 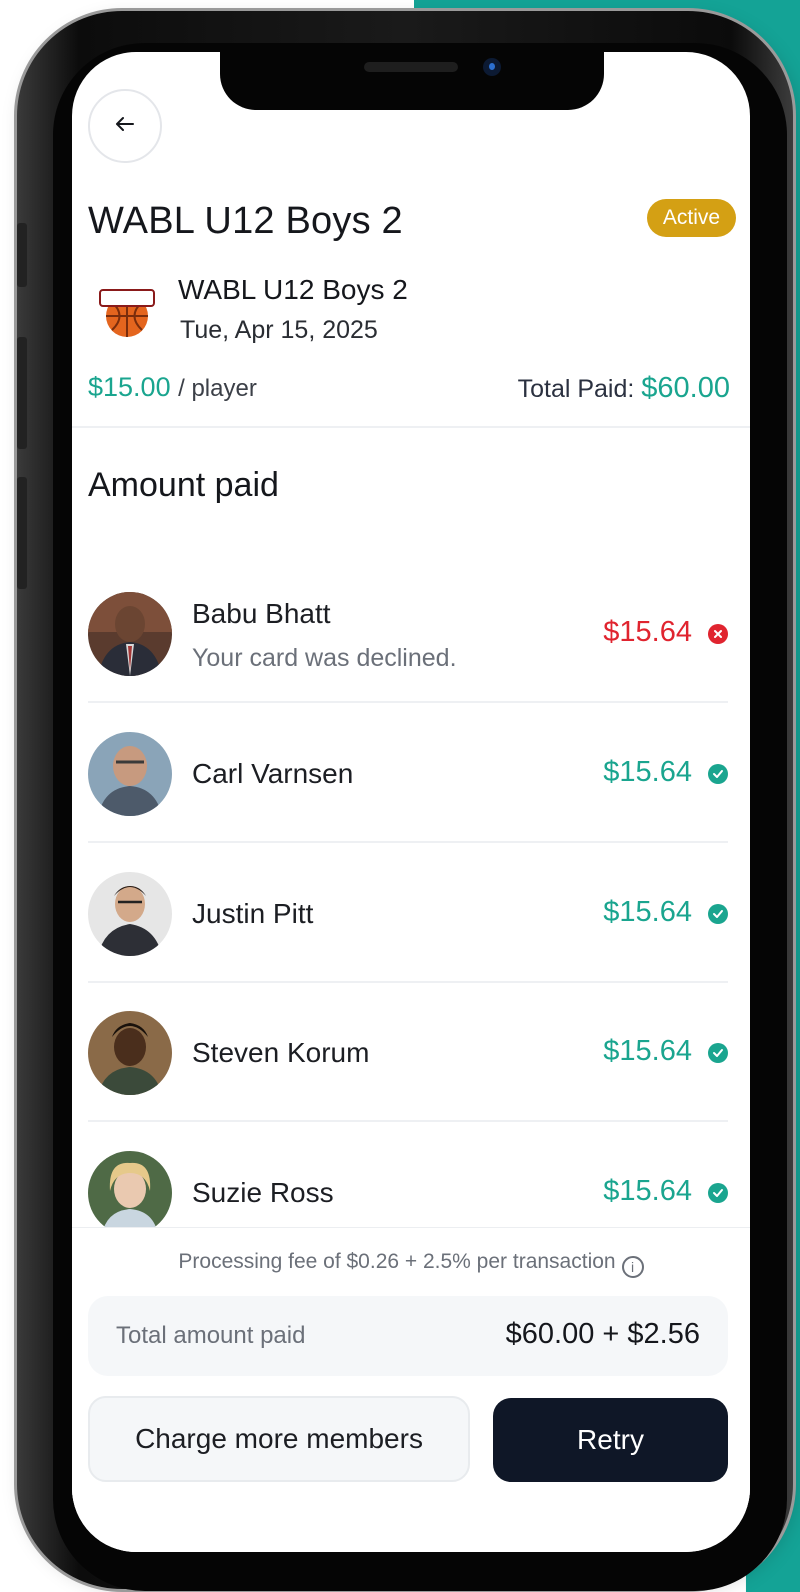 I want to click on total-paid-label: Total Paid:, so click(x=576, y=389).